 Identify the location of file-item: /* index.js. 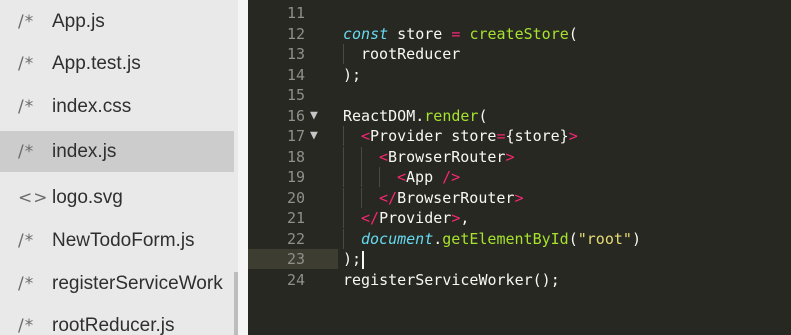
(117, 151).